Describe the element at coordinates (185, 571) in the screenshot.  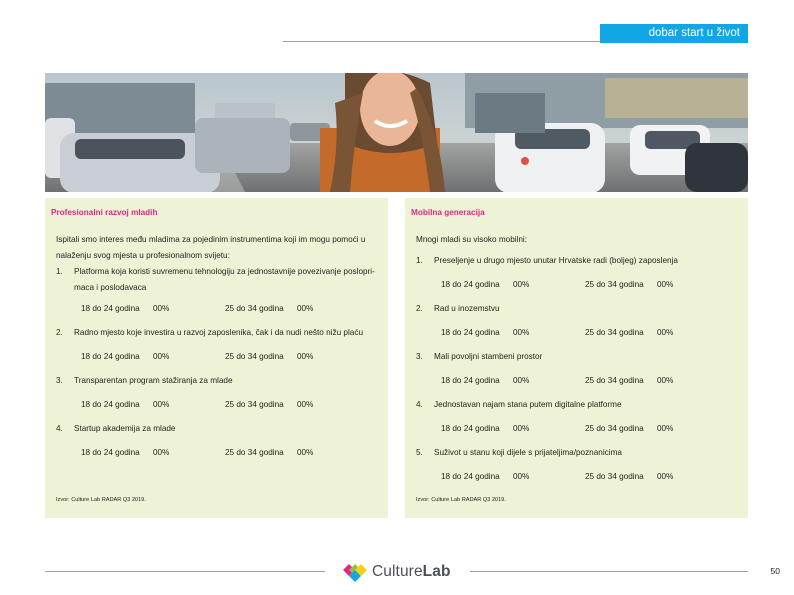
I see `footer-rule-left` at that location.